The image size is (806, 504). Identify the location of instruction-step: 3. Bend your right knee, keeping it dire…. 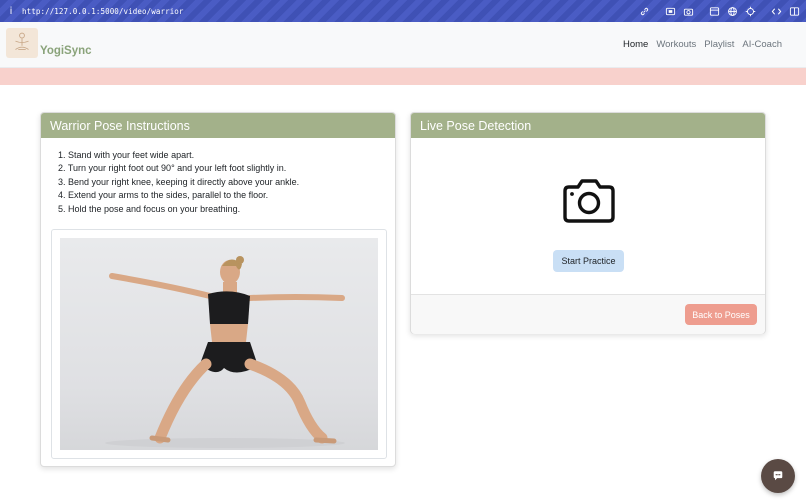
(179, 181).